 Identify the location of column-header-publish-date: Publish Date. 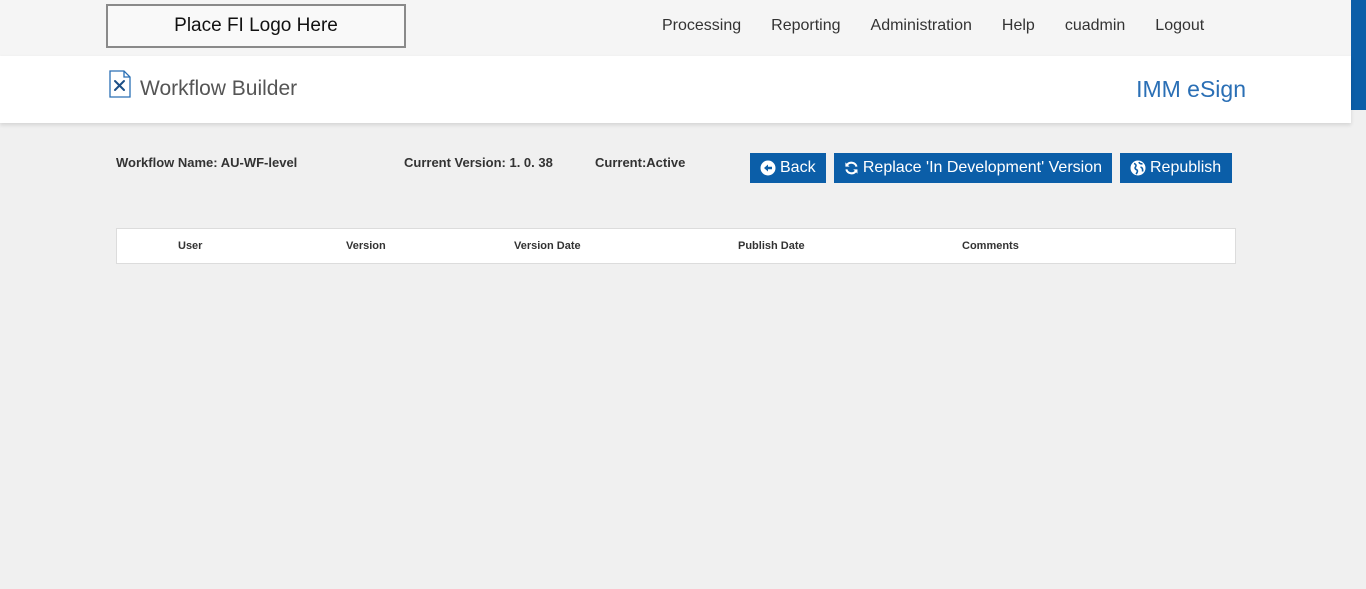
(771, 246).